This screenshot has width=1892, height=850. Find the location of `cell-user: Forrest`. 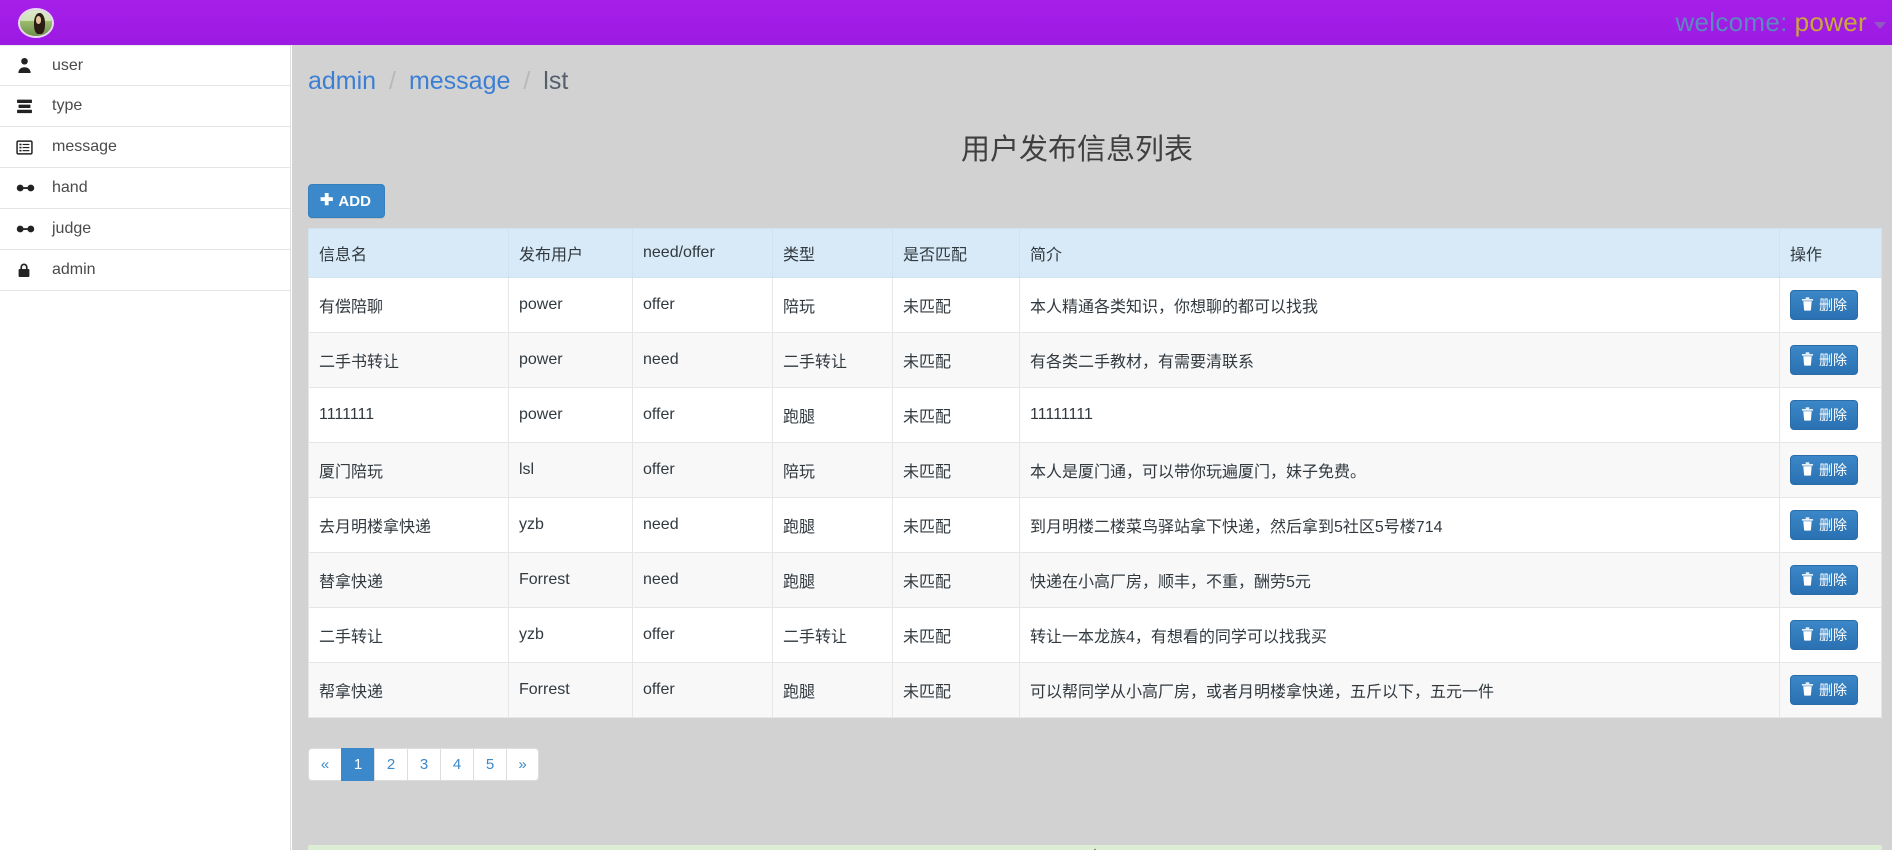

cell-user: Forrest is located at coordinates (570, 690).